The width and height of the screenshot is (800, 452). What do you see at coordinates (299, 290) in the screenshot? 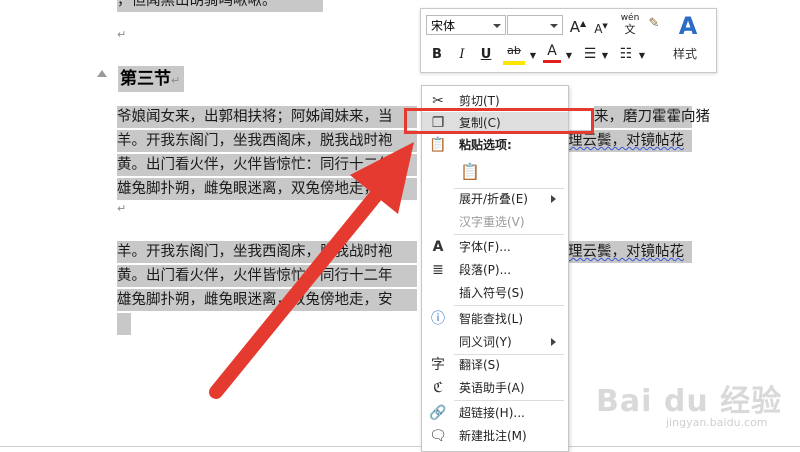
I see `arrow-shaft` at bounding box center [299, 290].